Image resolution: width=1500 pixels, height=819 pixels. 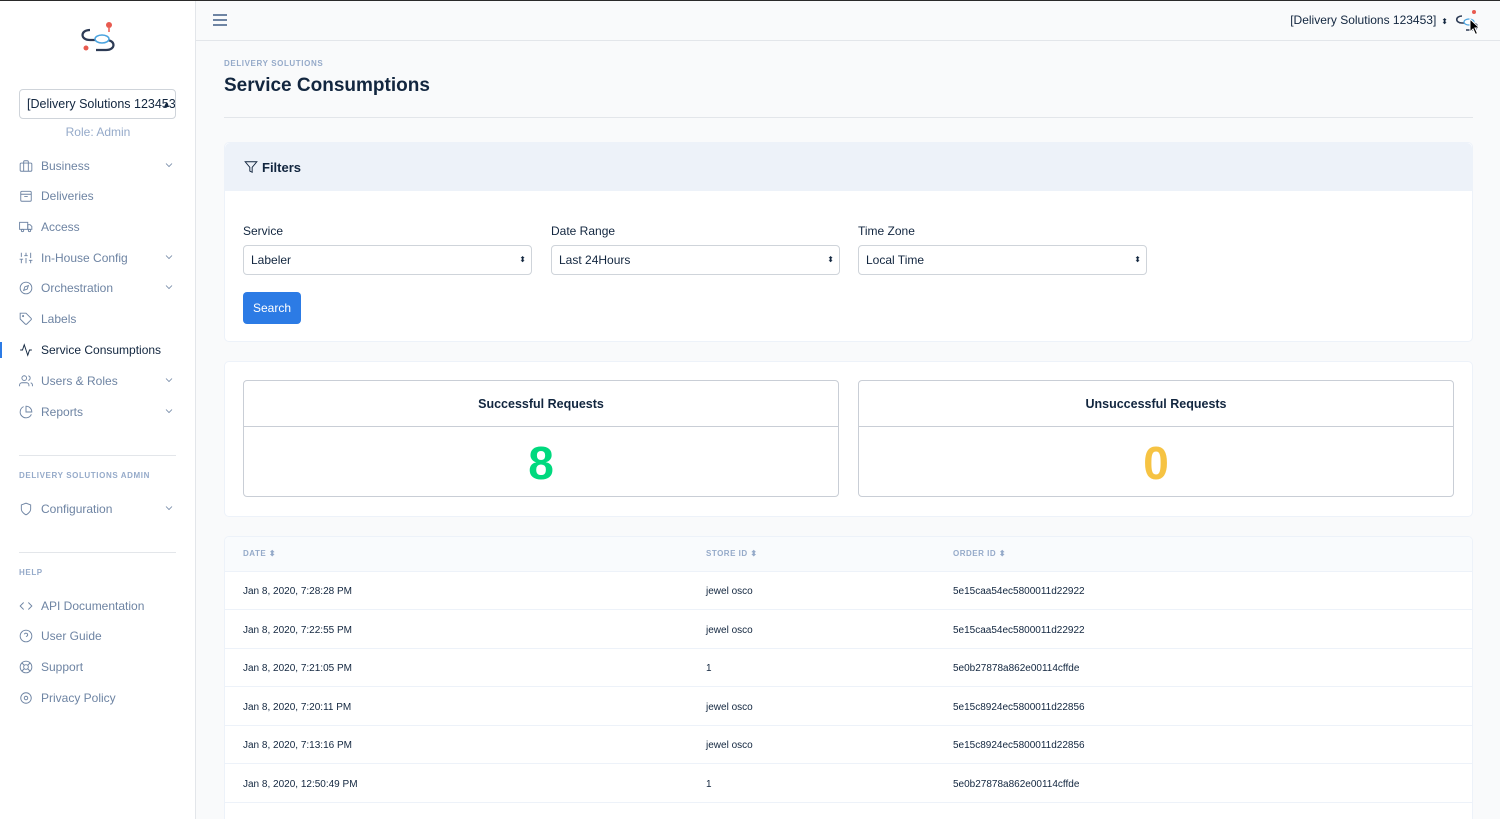 What do you see at coordinates (583, 231) in the screenshot?
I see `date-range-label: Date Range` at bounding box center [583, 231].